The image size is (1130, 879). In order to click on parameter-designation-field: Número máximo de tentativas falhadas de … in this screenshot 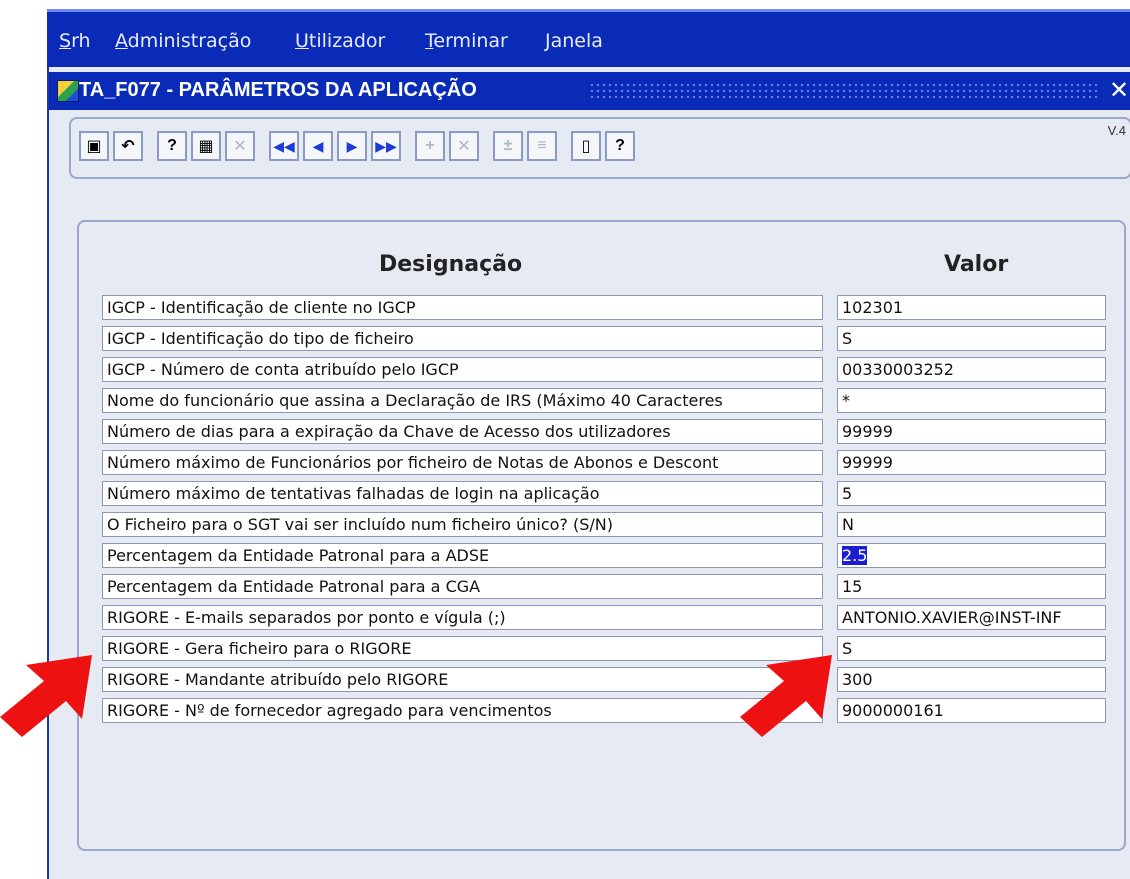, I will do `click(462, 493)`.